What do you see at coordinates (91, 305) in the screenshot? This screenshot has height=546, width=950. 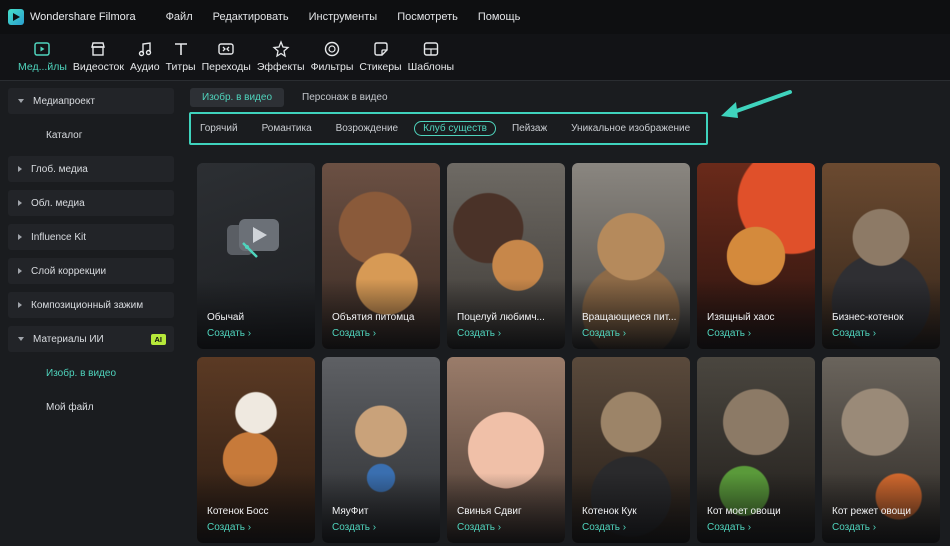 I see `sidebar-item-compound-clip: Композиционный зажим` at bounding box center [91, 305].